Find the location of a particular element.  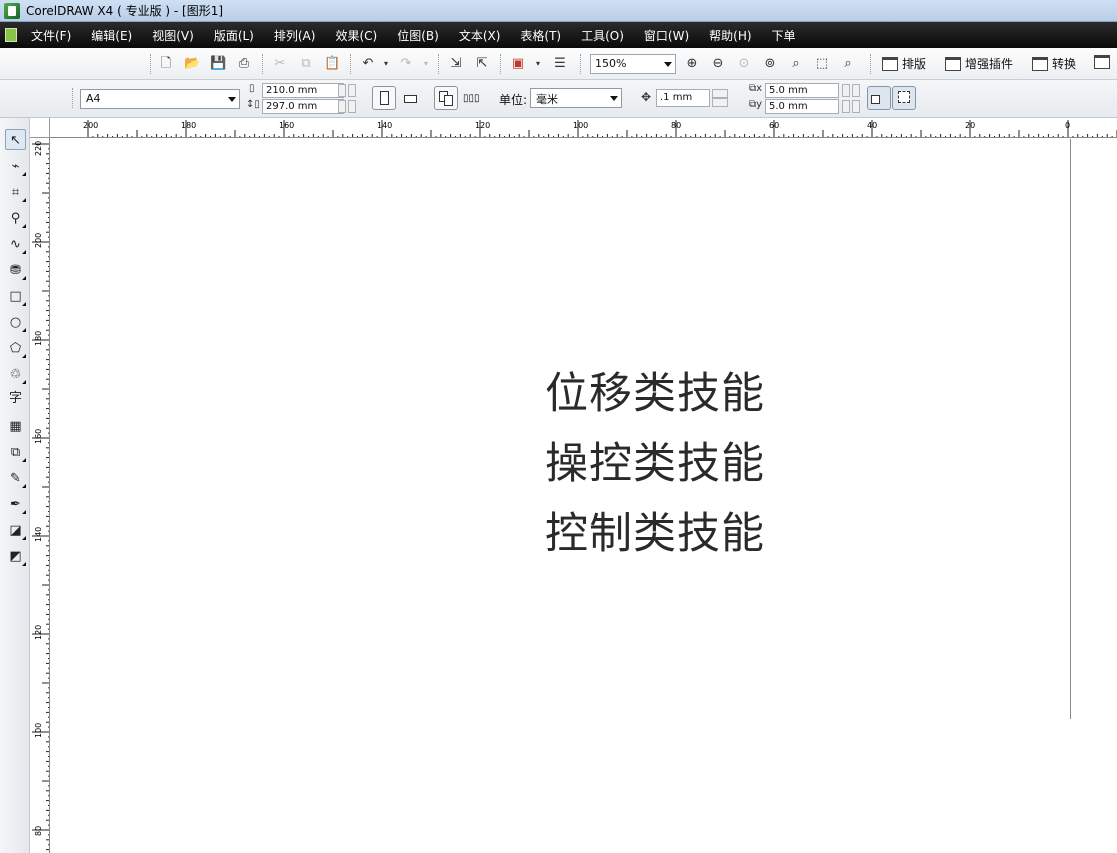

zoom-level-select: 150% is located at coordinates (633, 64).